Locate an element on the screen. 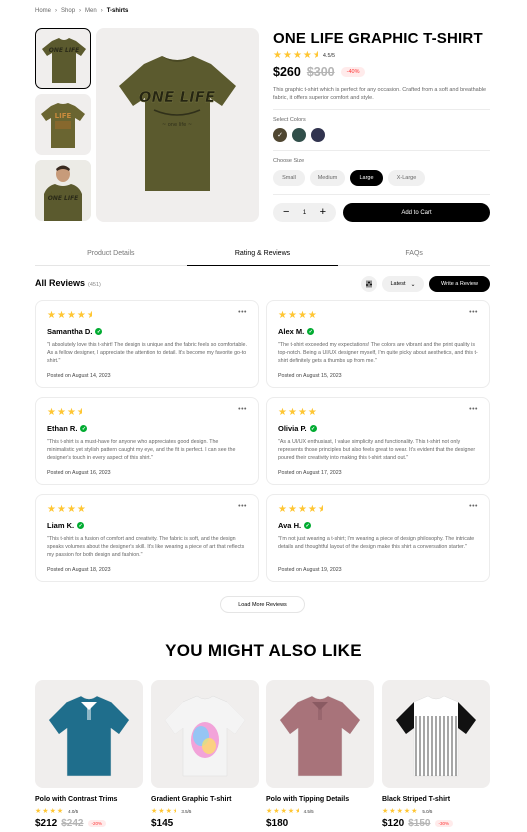 The width and height of the screenshot is (527, 832). sort-dropdown: Latest ⌄ is located at coordinates (403, 284).